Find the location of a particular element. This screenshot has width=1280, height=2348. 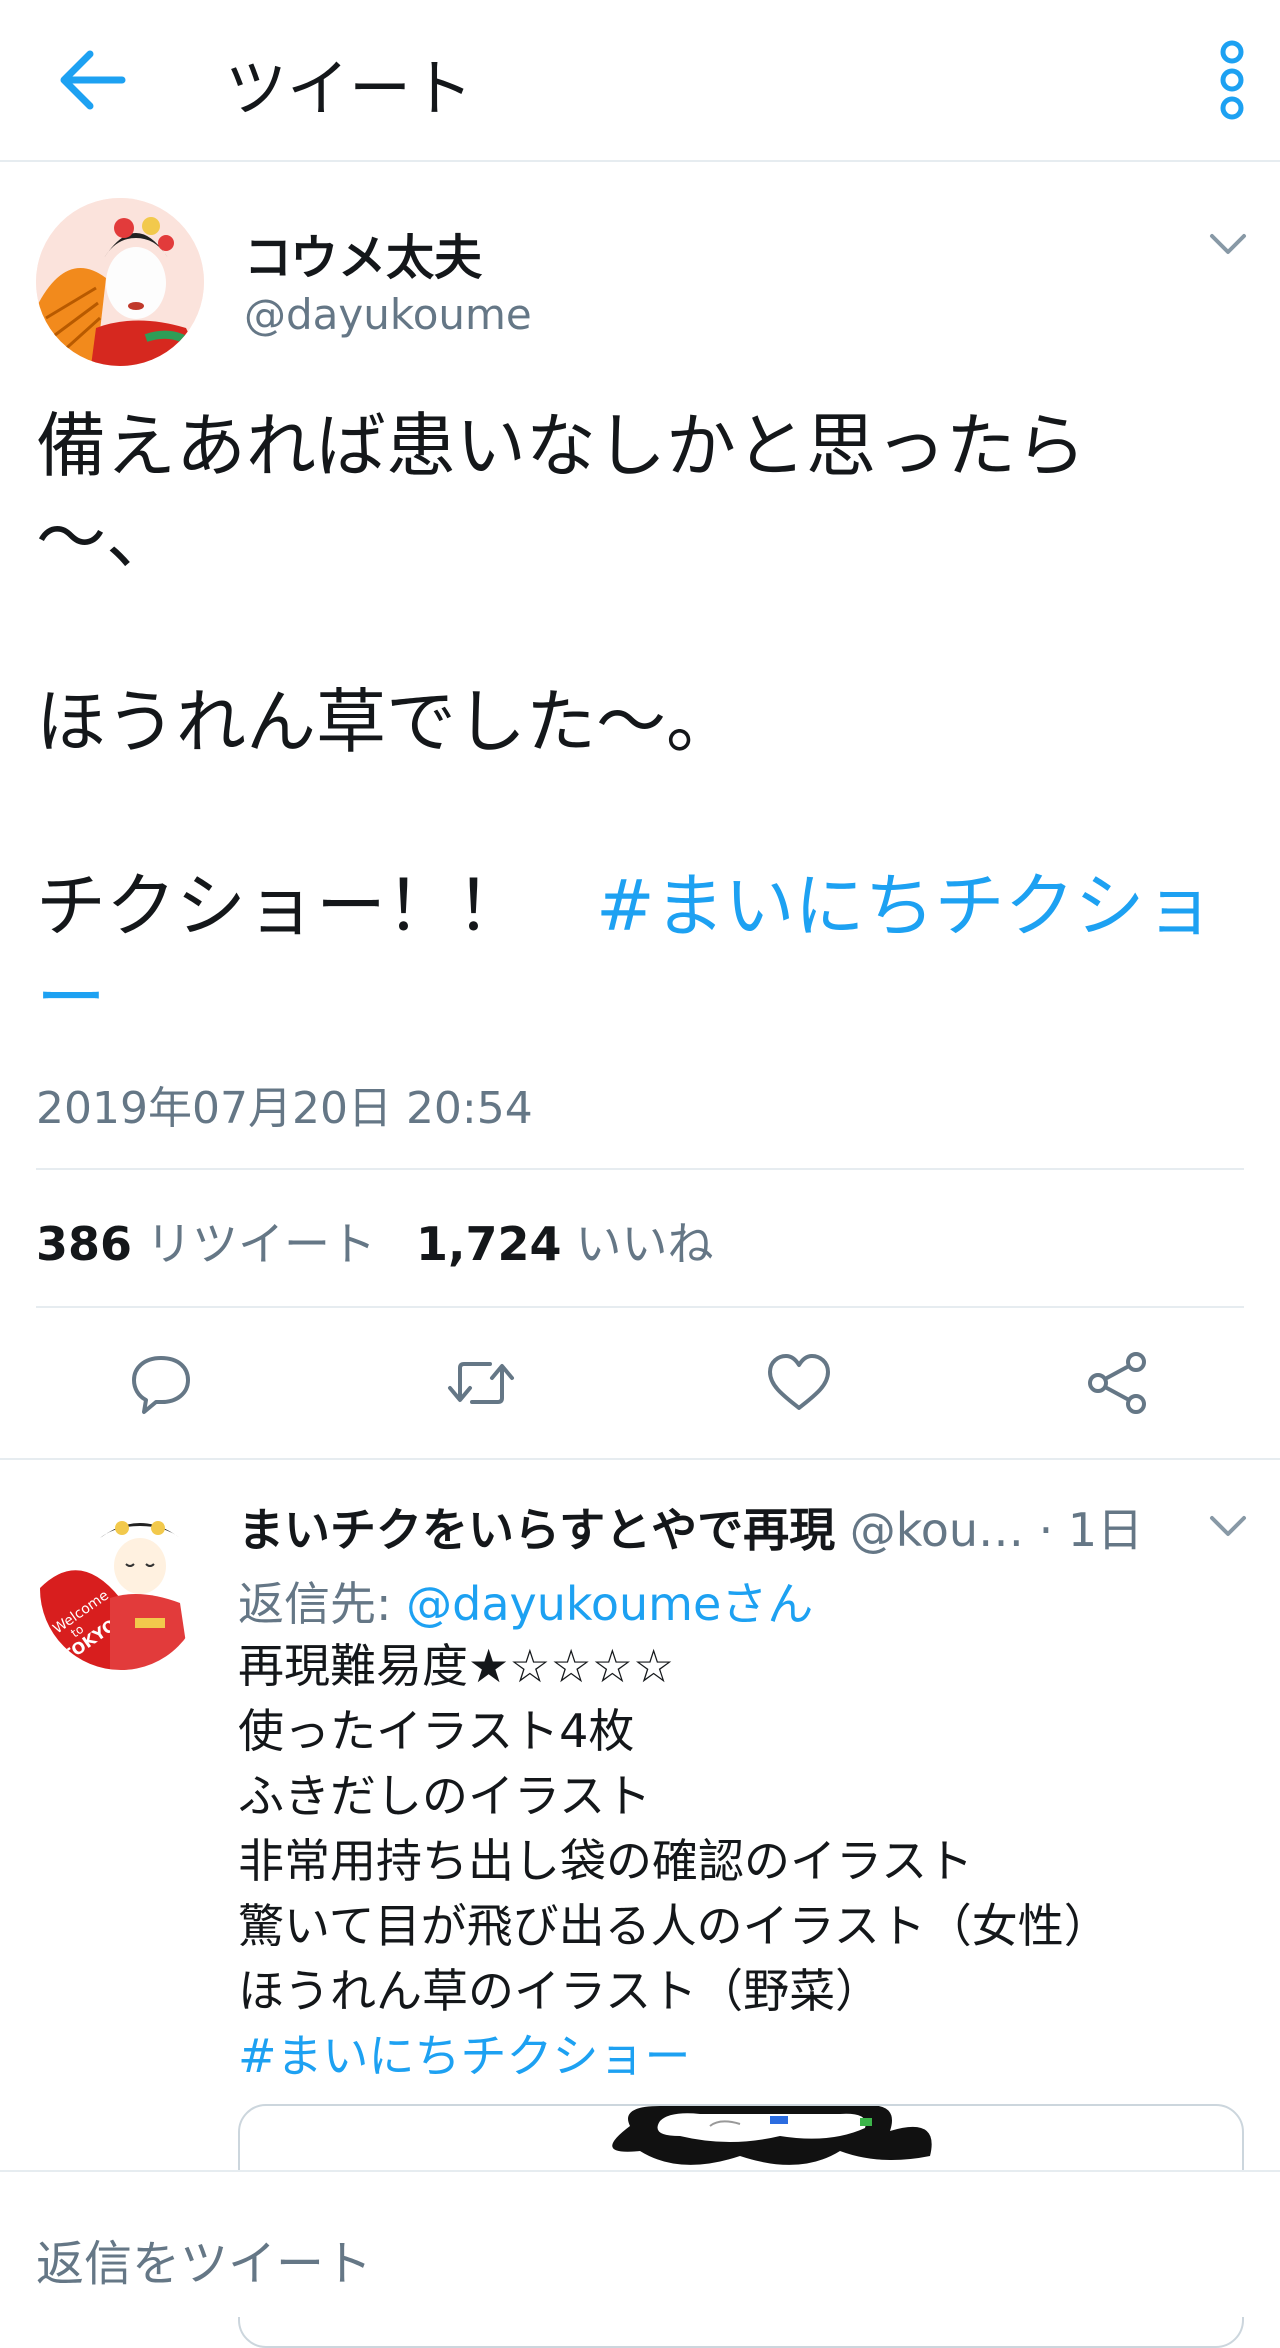

reply-text-line: ふきだしのイラスト is located at coordinates (445, 1796).